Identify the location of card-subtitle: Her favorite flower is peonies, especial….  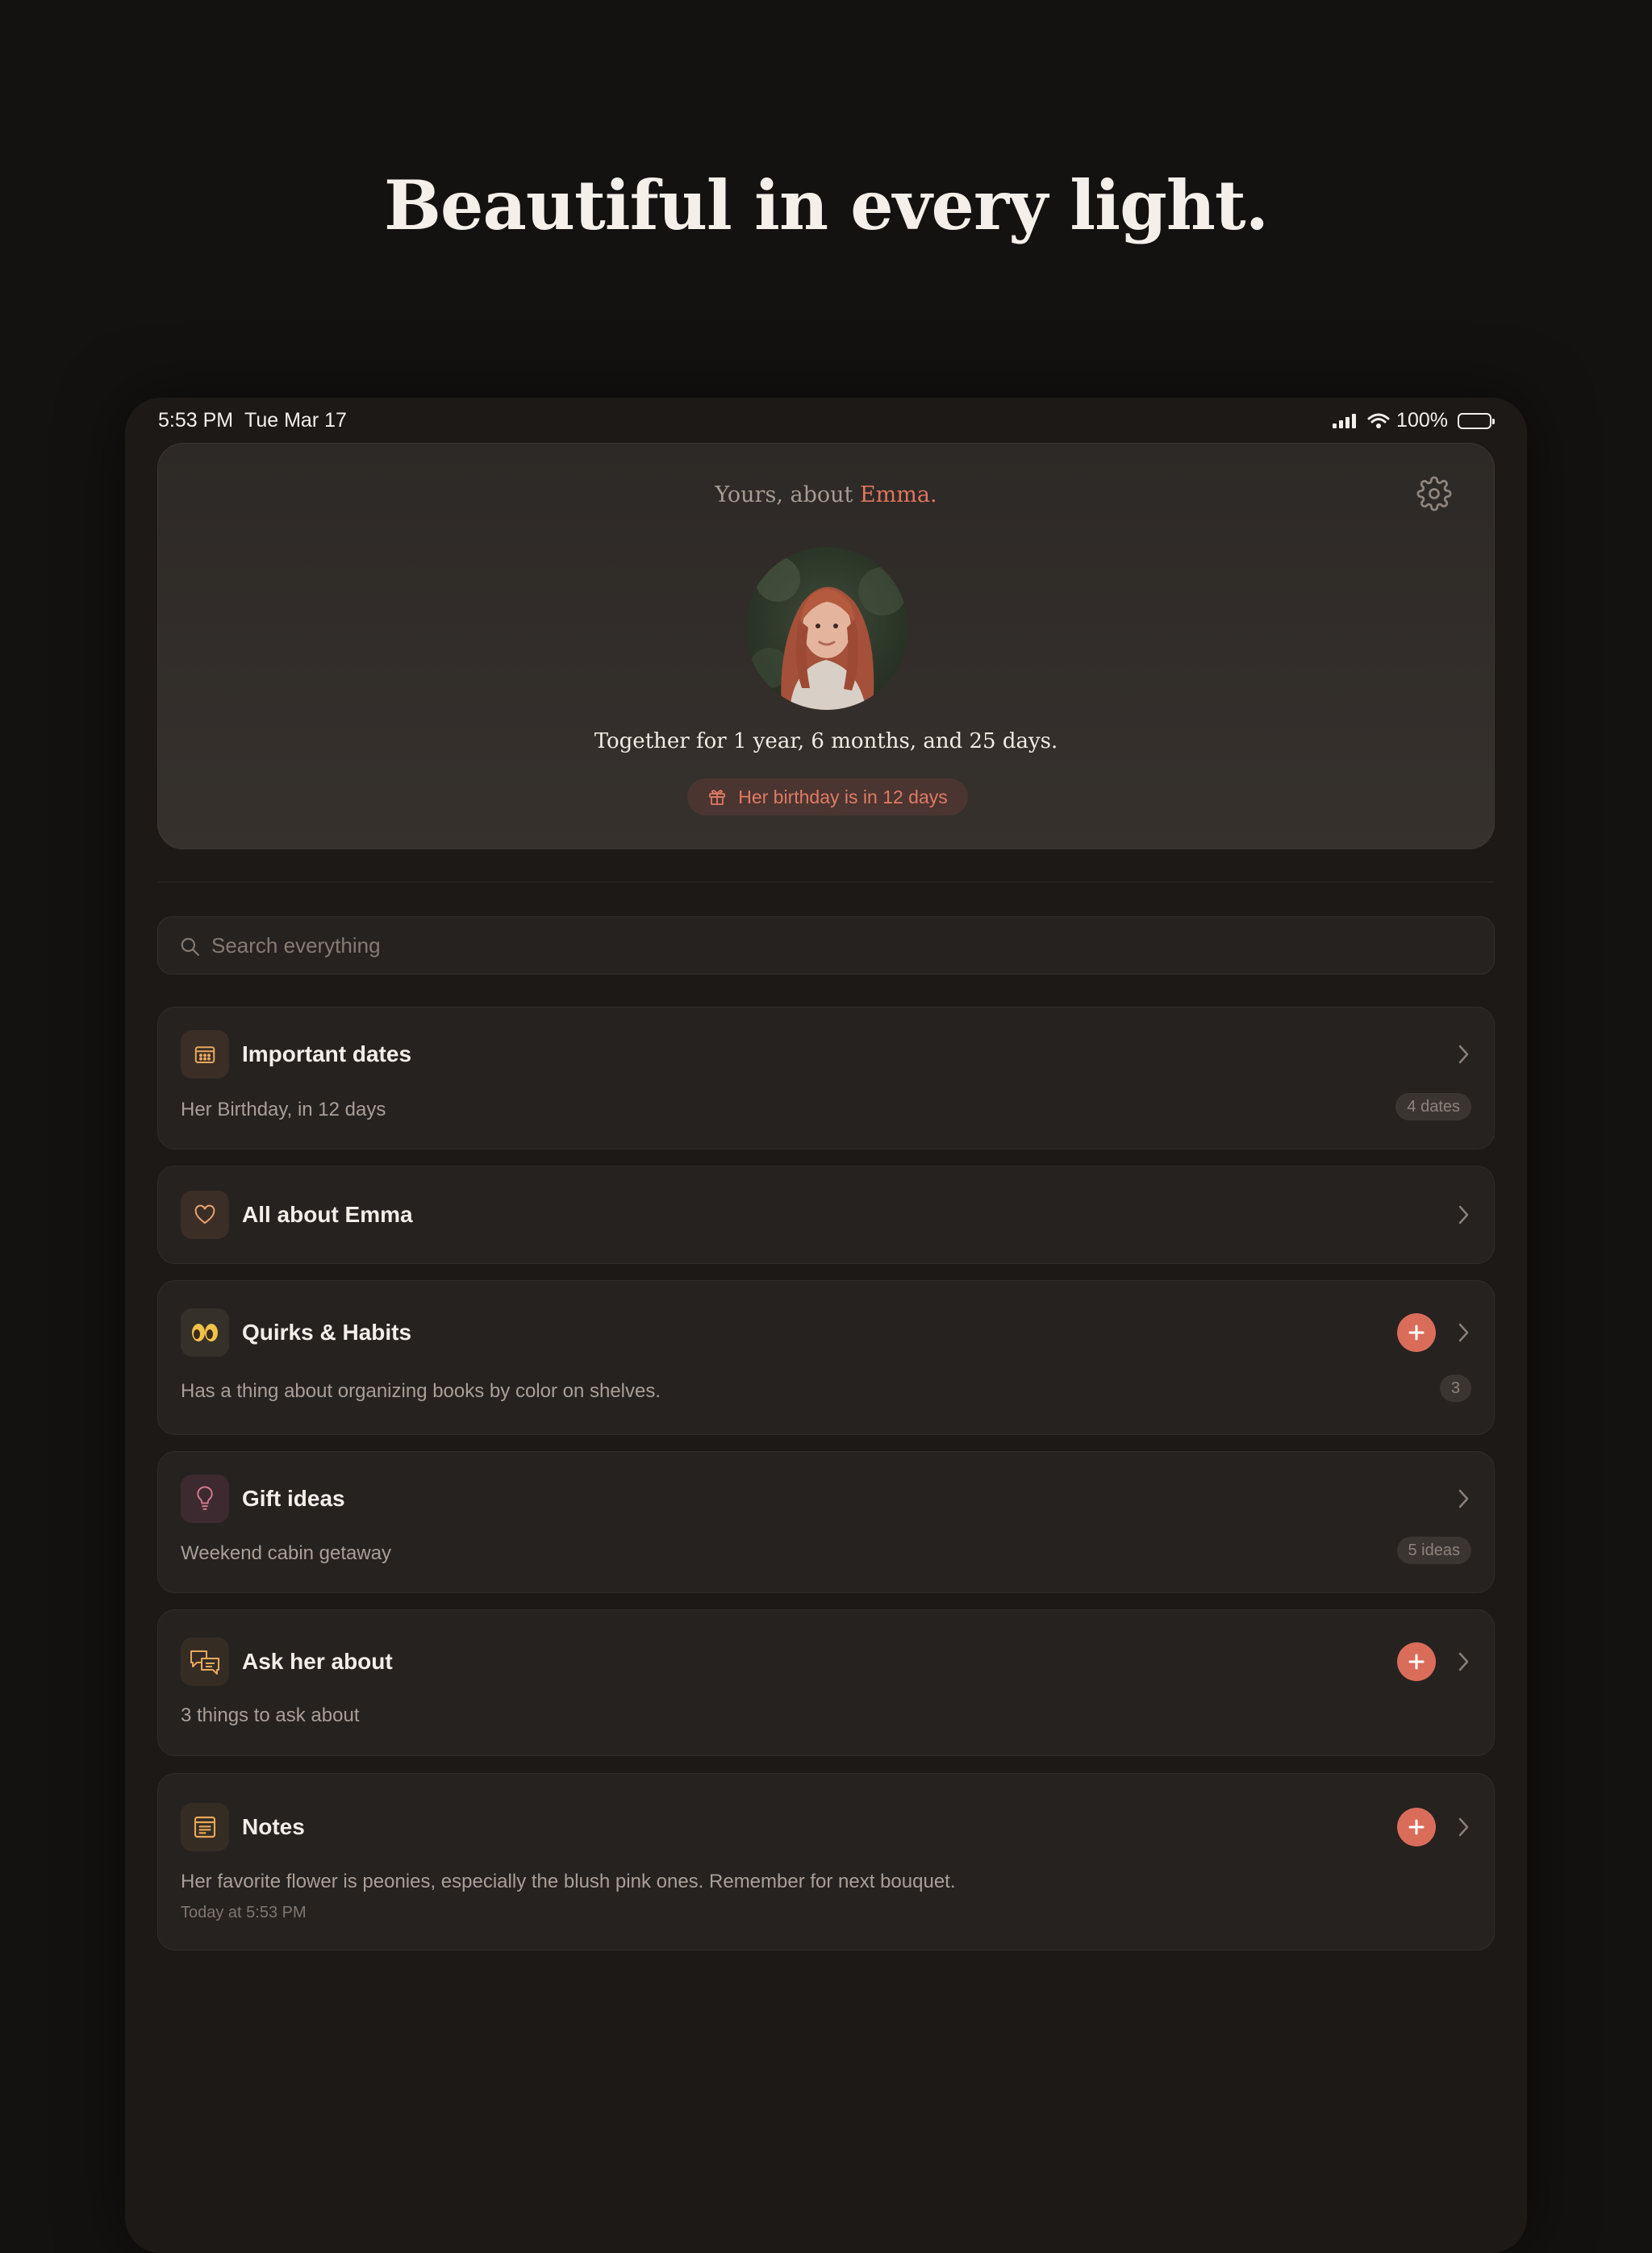
(568, 1881).